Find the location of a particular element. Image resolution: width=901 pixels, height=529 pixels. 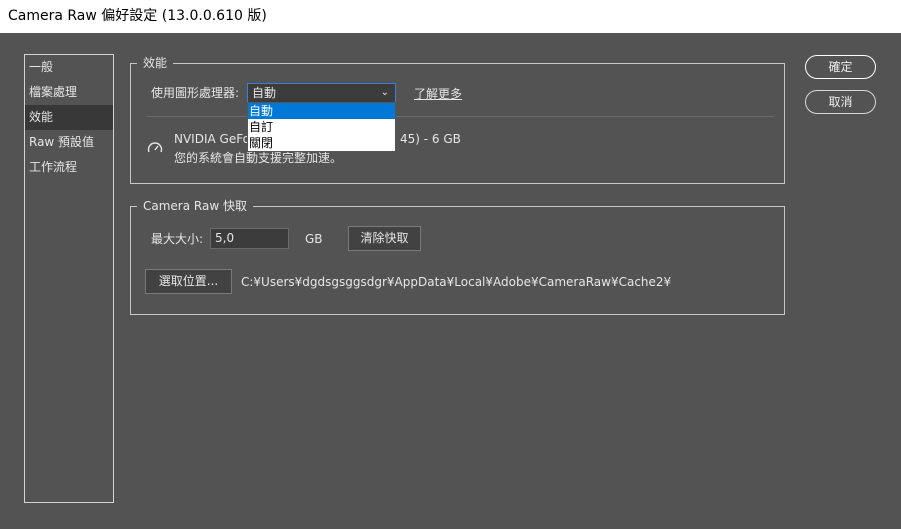

dropdown-option-custom: 自訂 is located at coordinates (321, 127).